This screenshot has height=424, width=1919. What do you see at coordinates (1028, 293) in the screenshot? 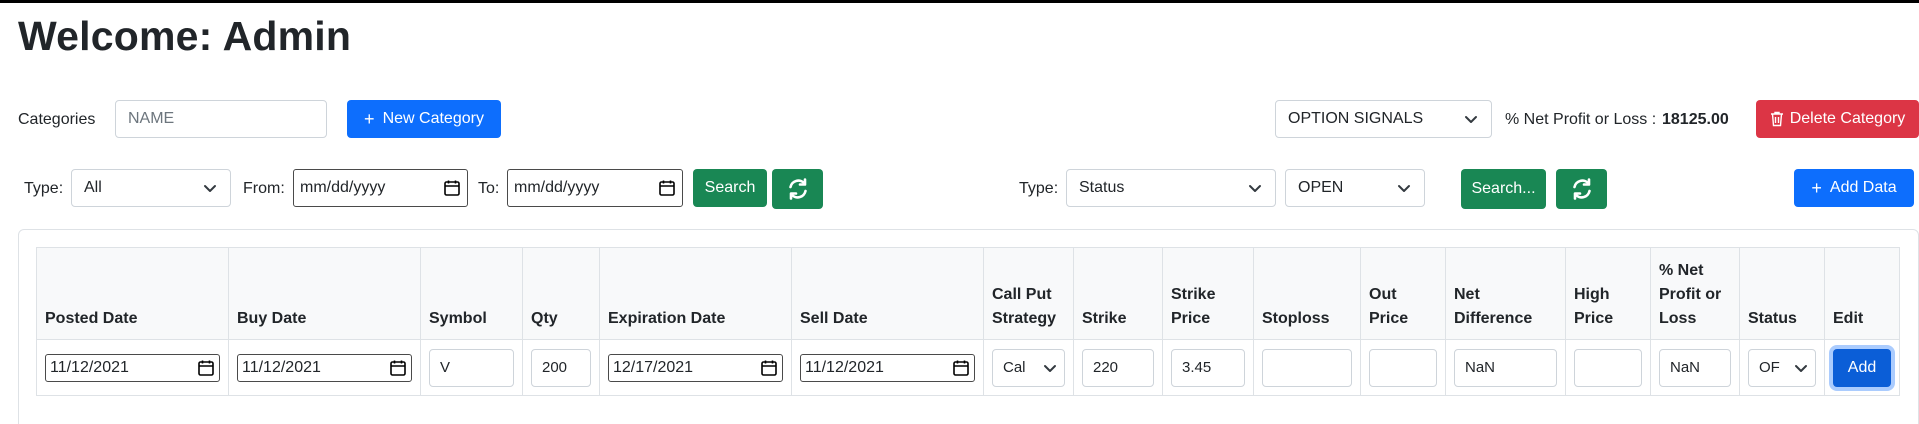
I see `header-strategy: Call Put Strategy` at bounding box center [1028, 293].